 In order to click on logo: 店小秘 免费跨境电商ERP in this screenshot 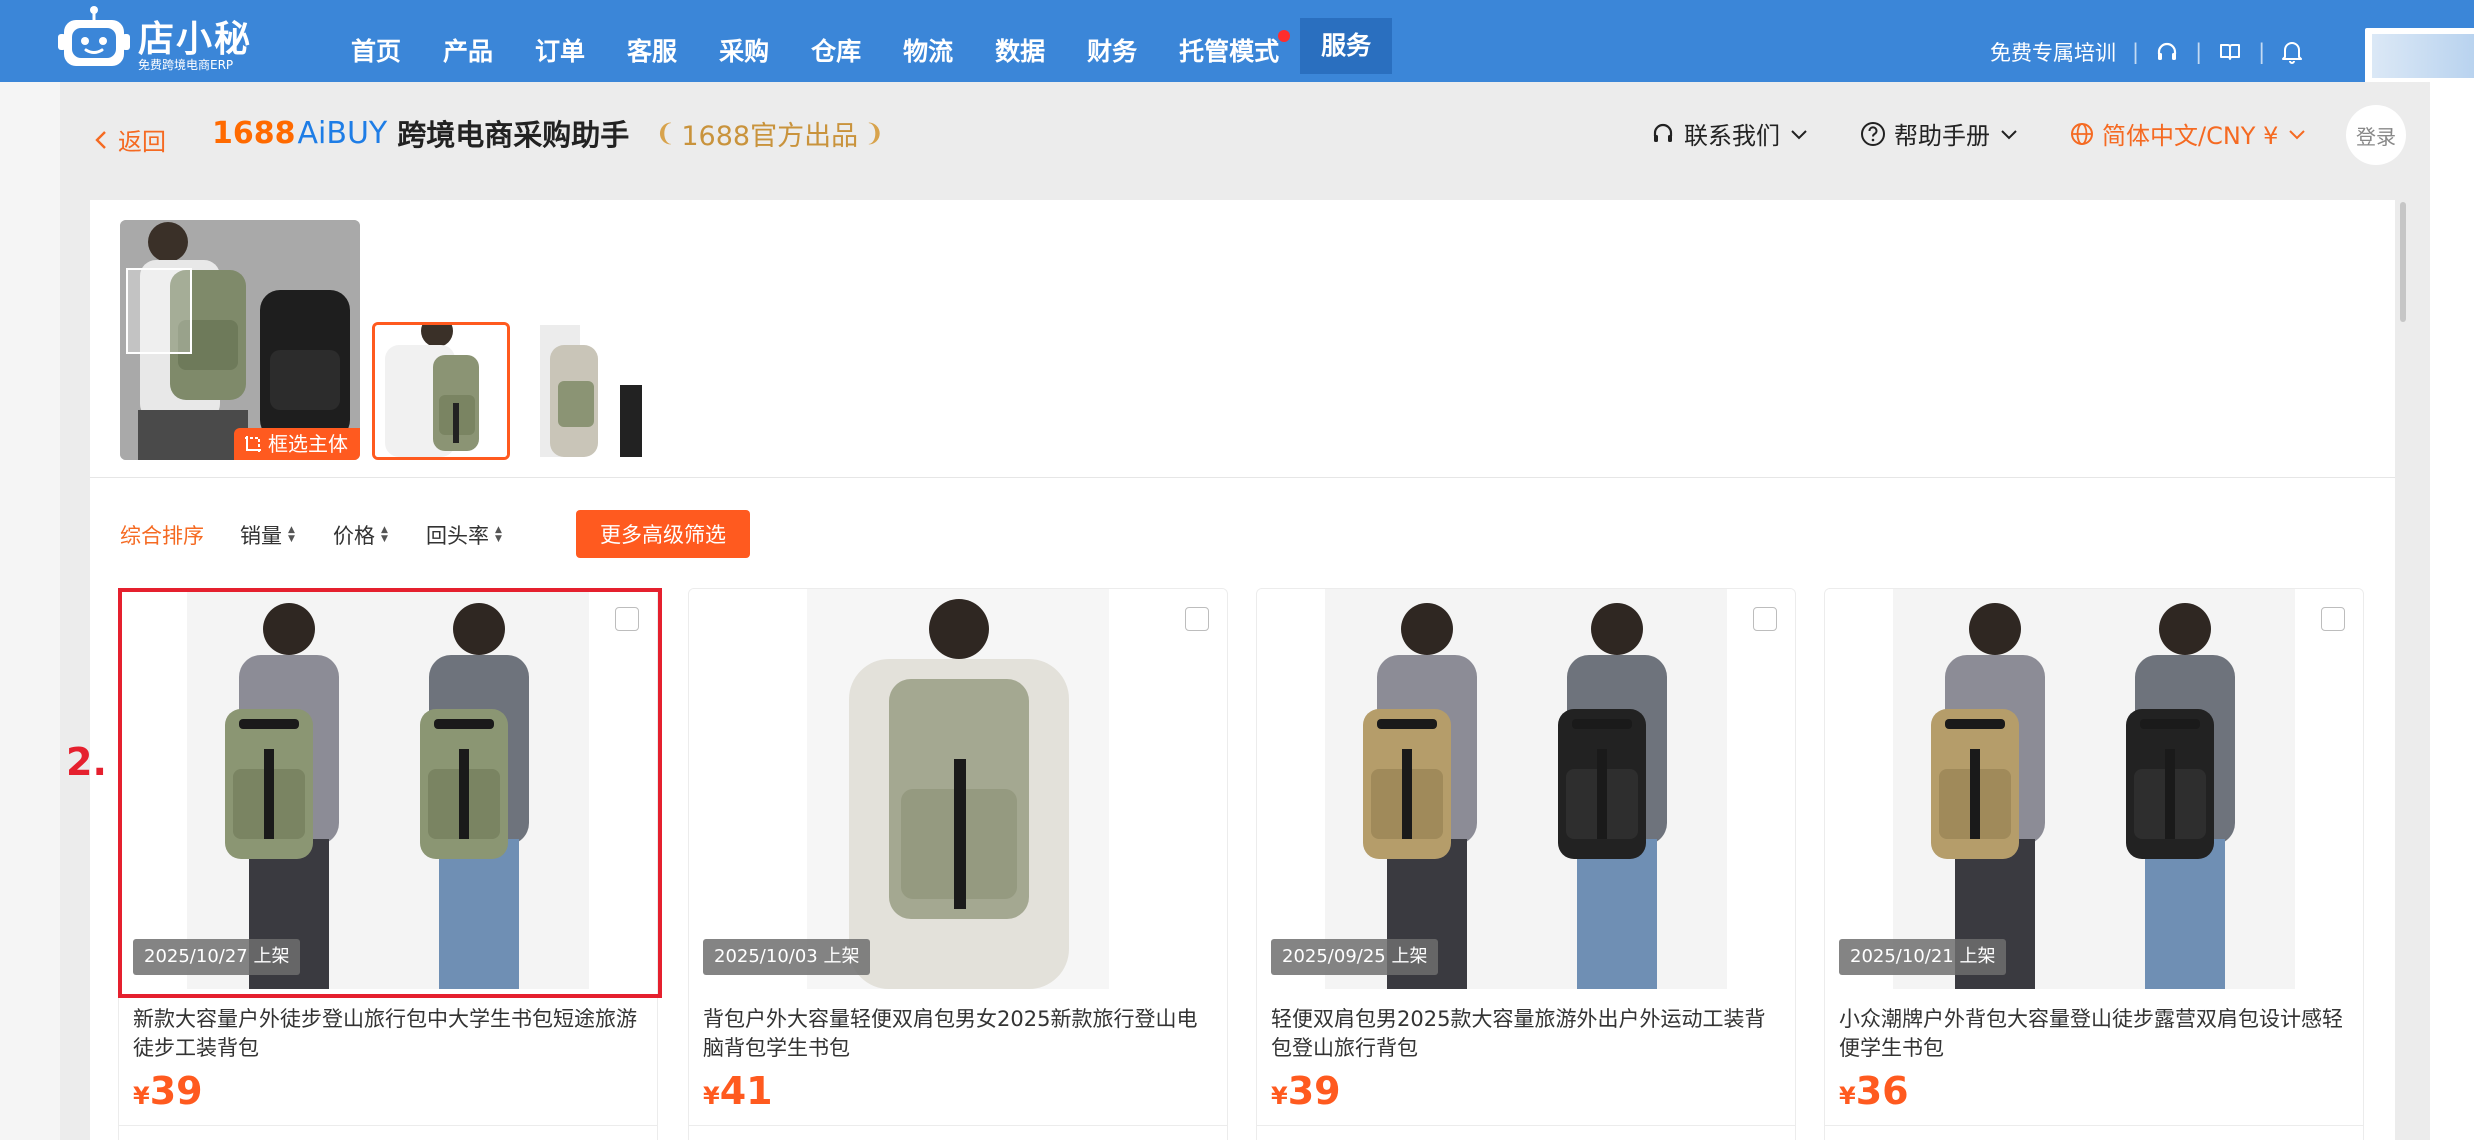, I will do `click(158, 39)`.